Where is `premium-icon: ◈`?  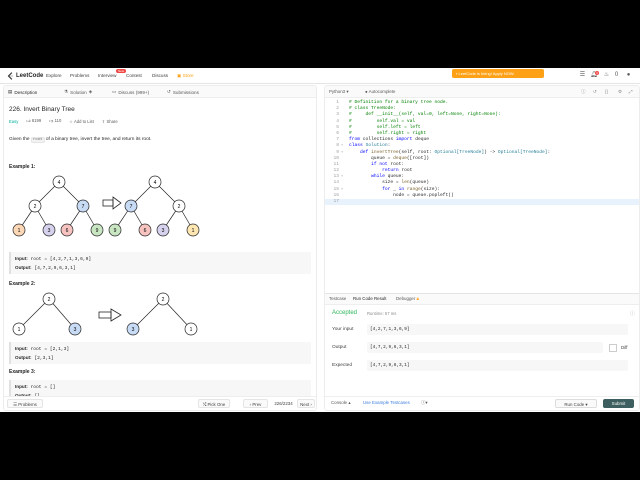
premium-icon: ◈ is located at coordinates (90, 91).